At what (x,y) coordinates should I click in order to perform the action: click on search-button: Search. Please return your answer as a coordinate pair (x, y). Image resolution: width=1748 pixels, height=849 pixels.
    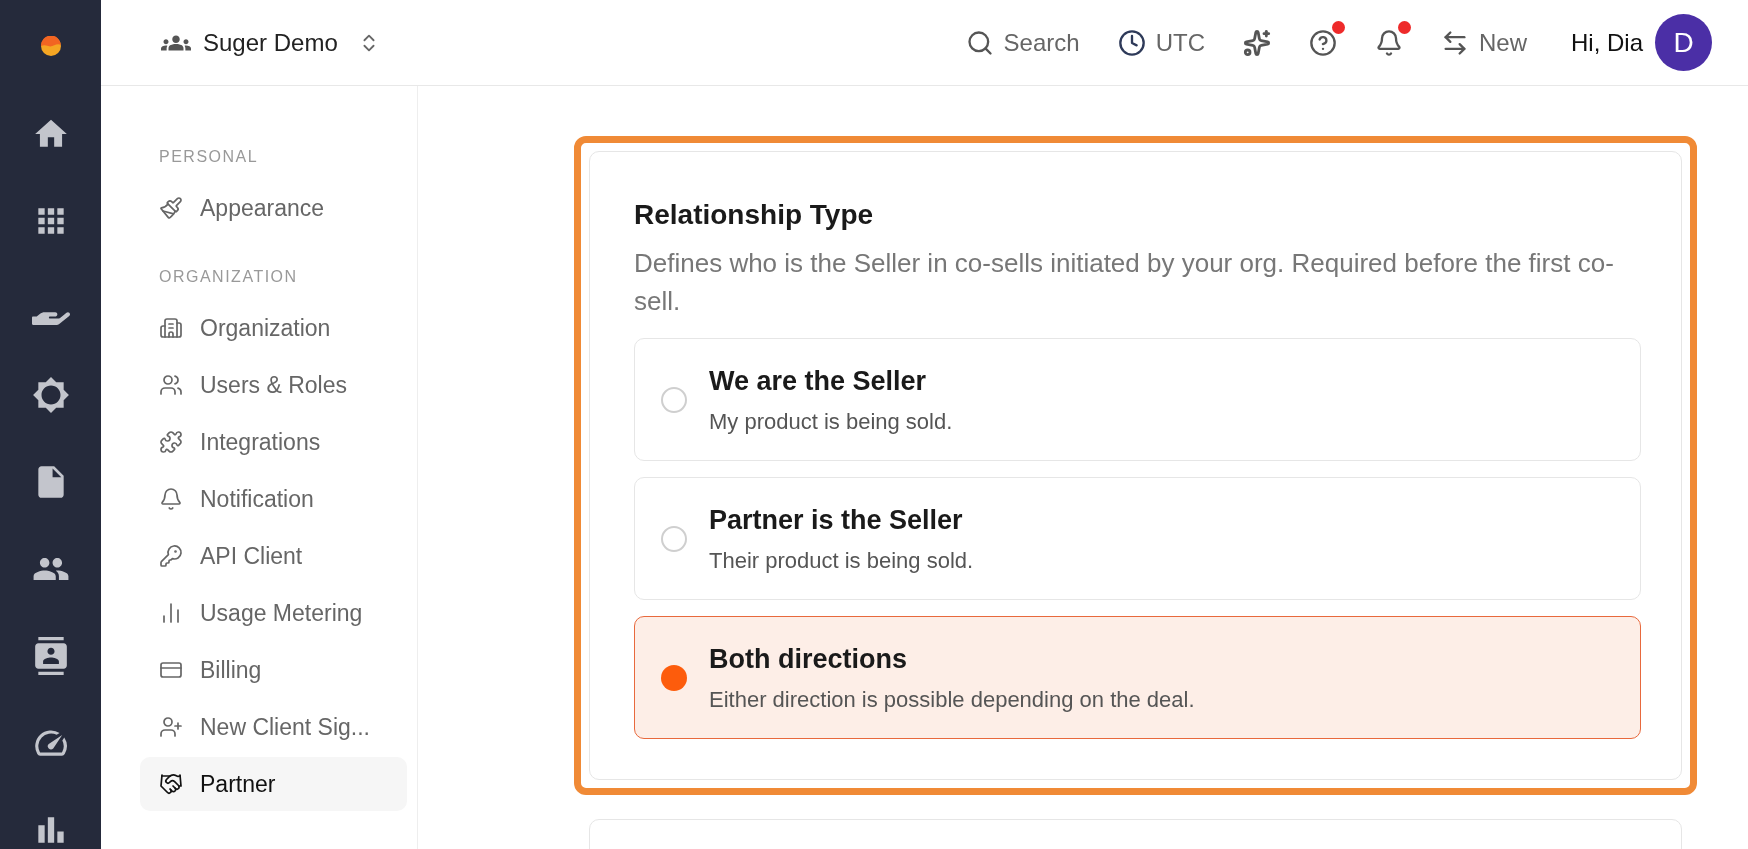
    Looking at the image, I should click on (1022, 42).